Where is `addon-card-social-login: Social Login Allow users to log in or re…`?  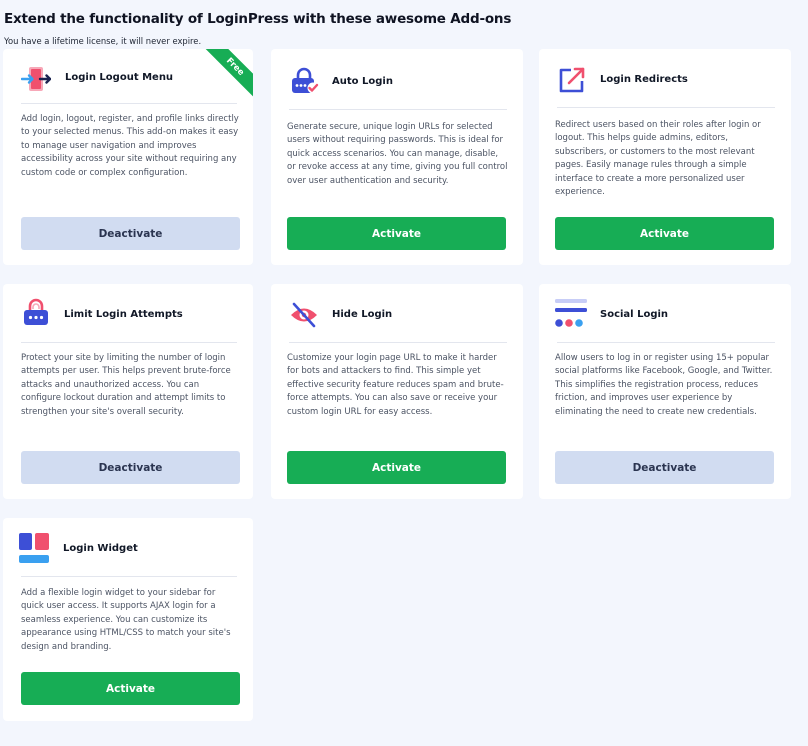
addon-card-social-login: Social Login Allow users to log in or re… is located at coordinates (665, 391).